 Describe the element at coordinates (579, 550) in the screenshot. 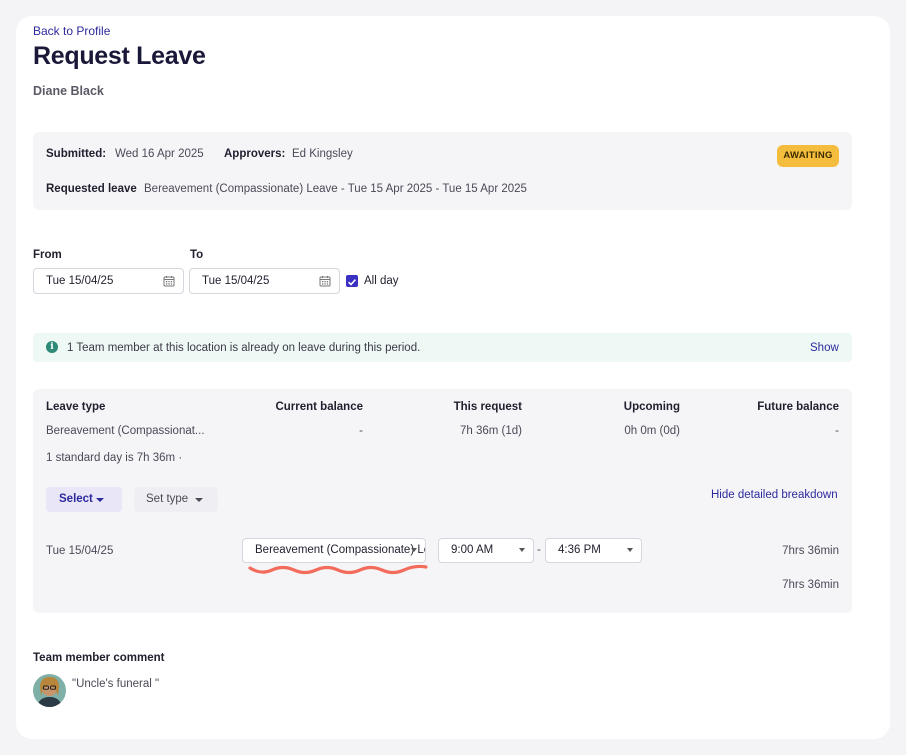

I see `end-time-value: 4:36 PM` at that location.